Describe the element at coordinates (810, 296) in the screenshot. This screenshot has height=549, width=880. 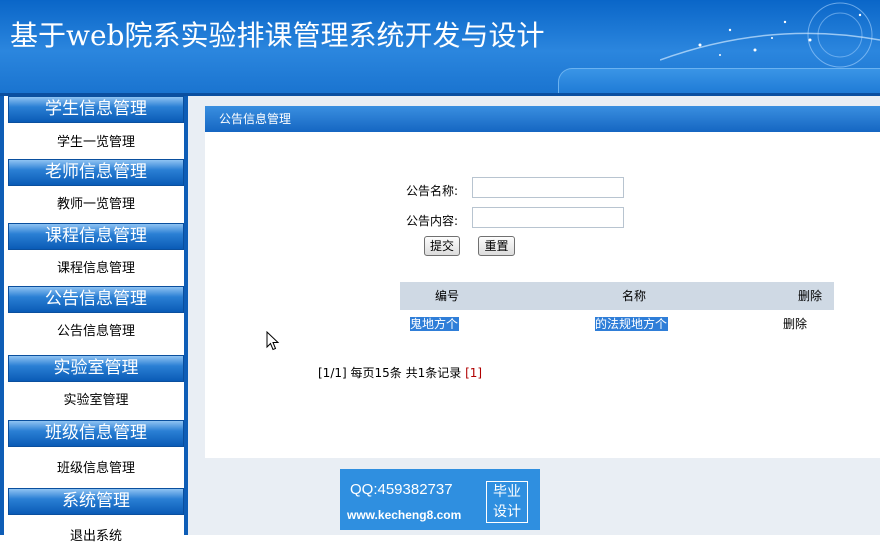
I see `column-header-delete: 删除` at that location.